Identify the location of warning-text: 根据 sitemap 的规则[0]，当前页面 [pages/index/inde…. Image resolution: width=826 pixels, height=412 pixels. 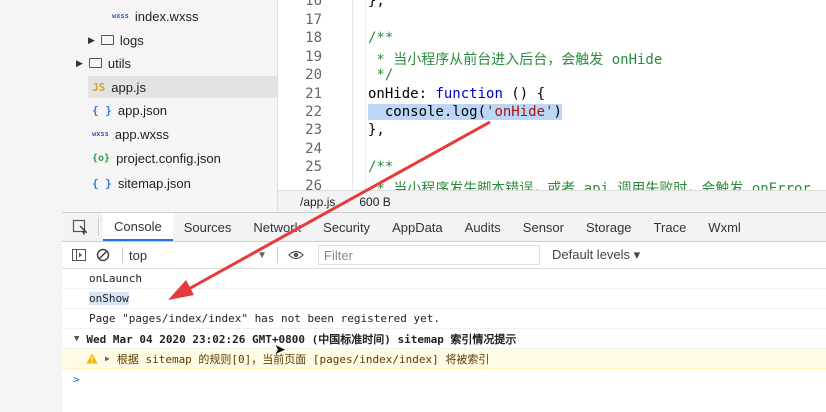
(303, 359).